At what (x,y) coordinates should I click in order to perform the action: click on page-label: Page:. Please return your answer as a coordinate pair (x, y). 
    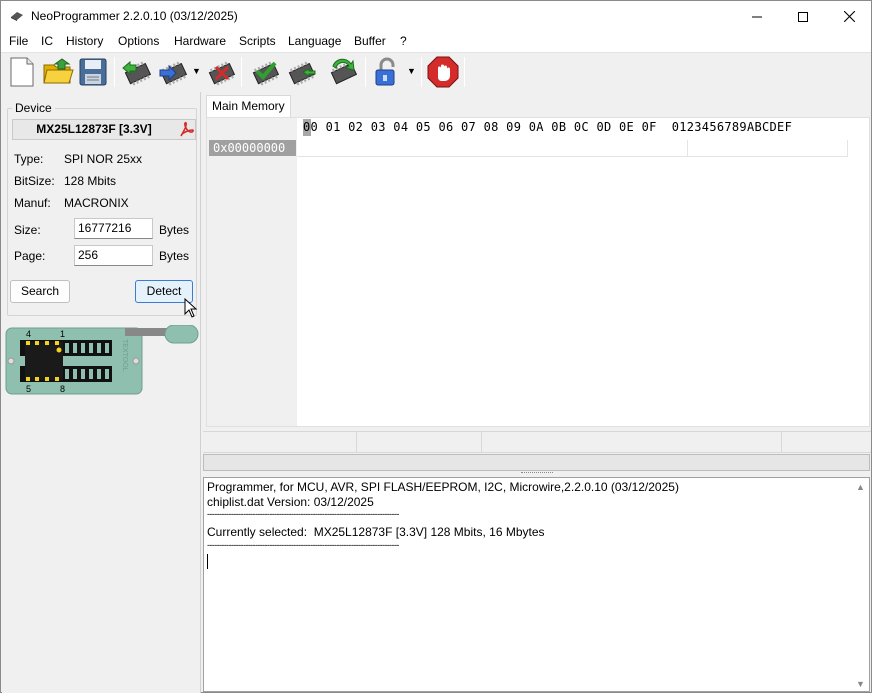
    Looking at the image, I should click on (30, 256).